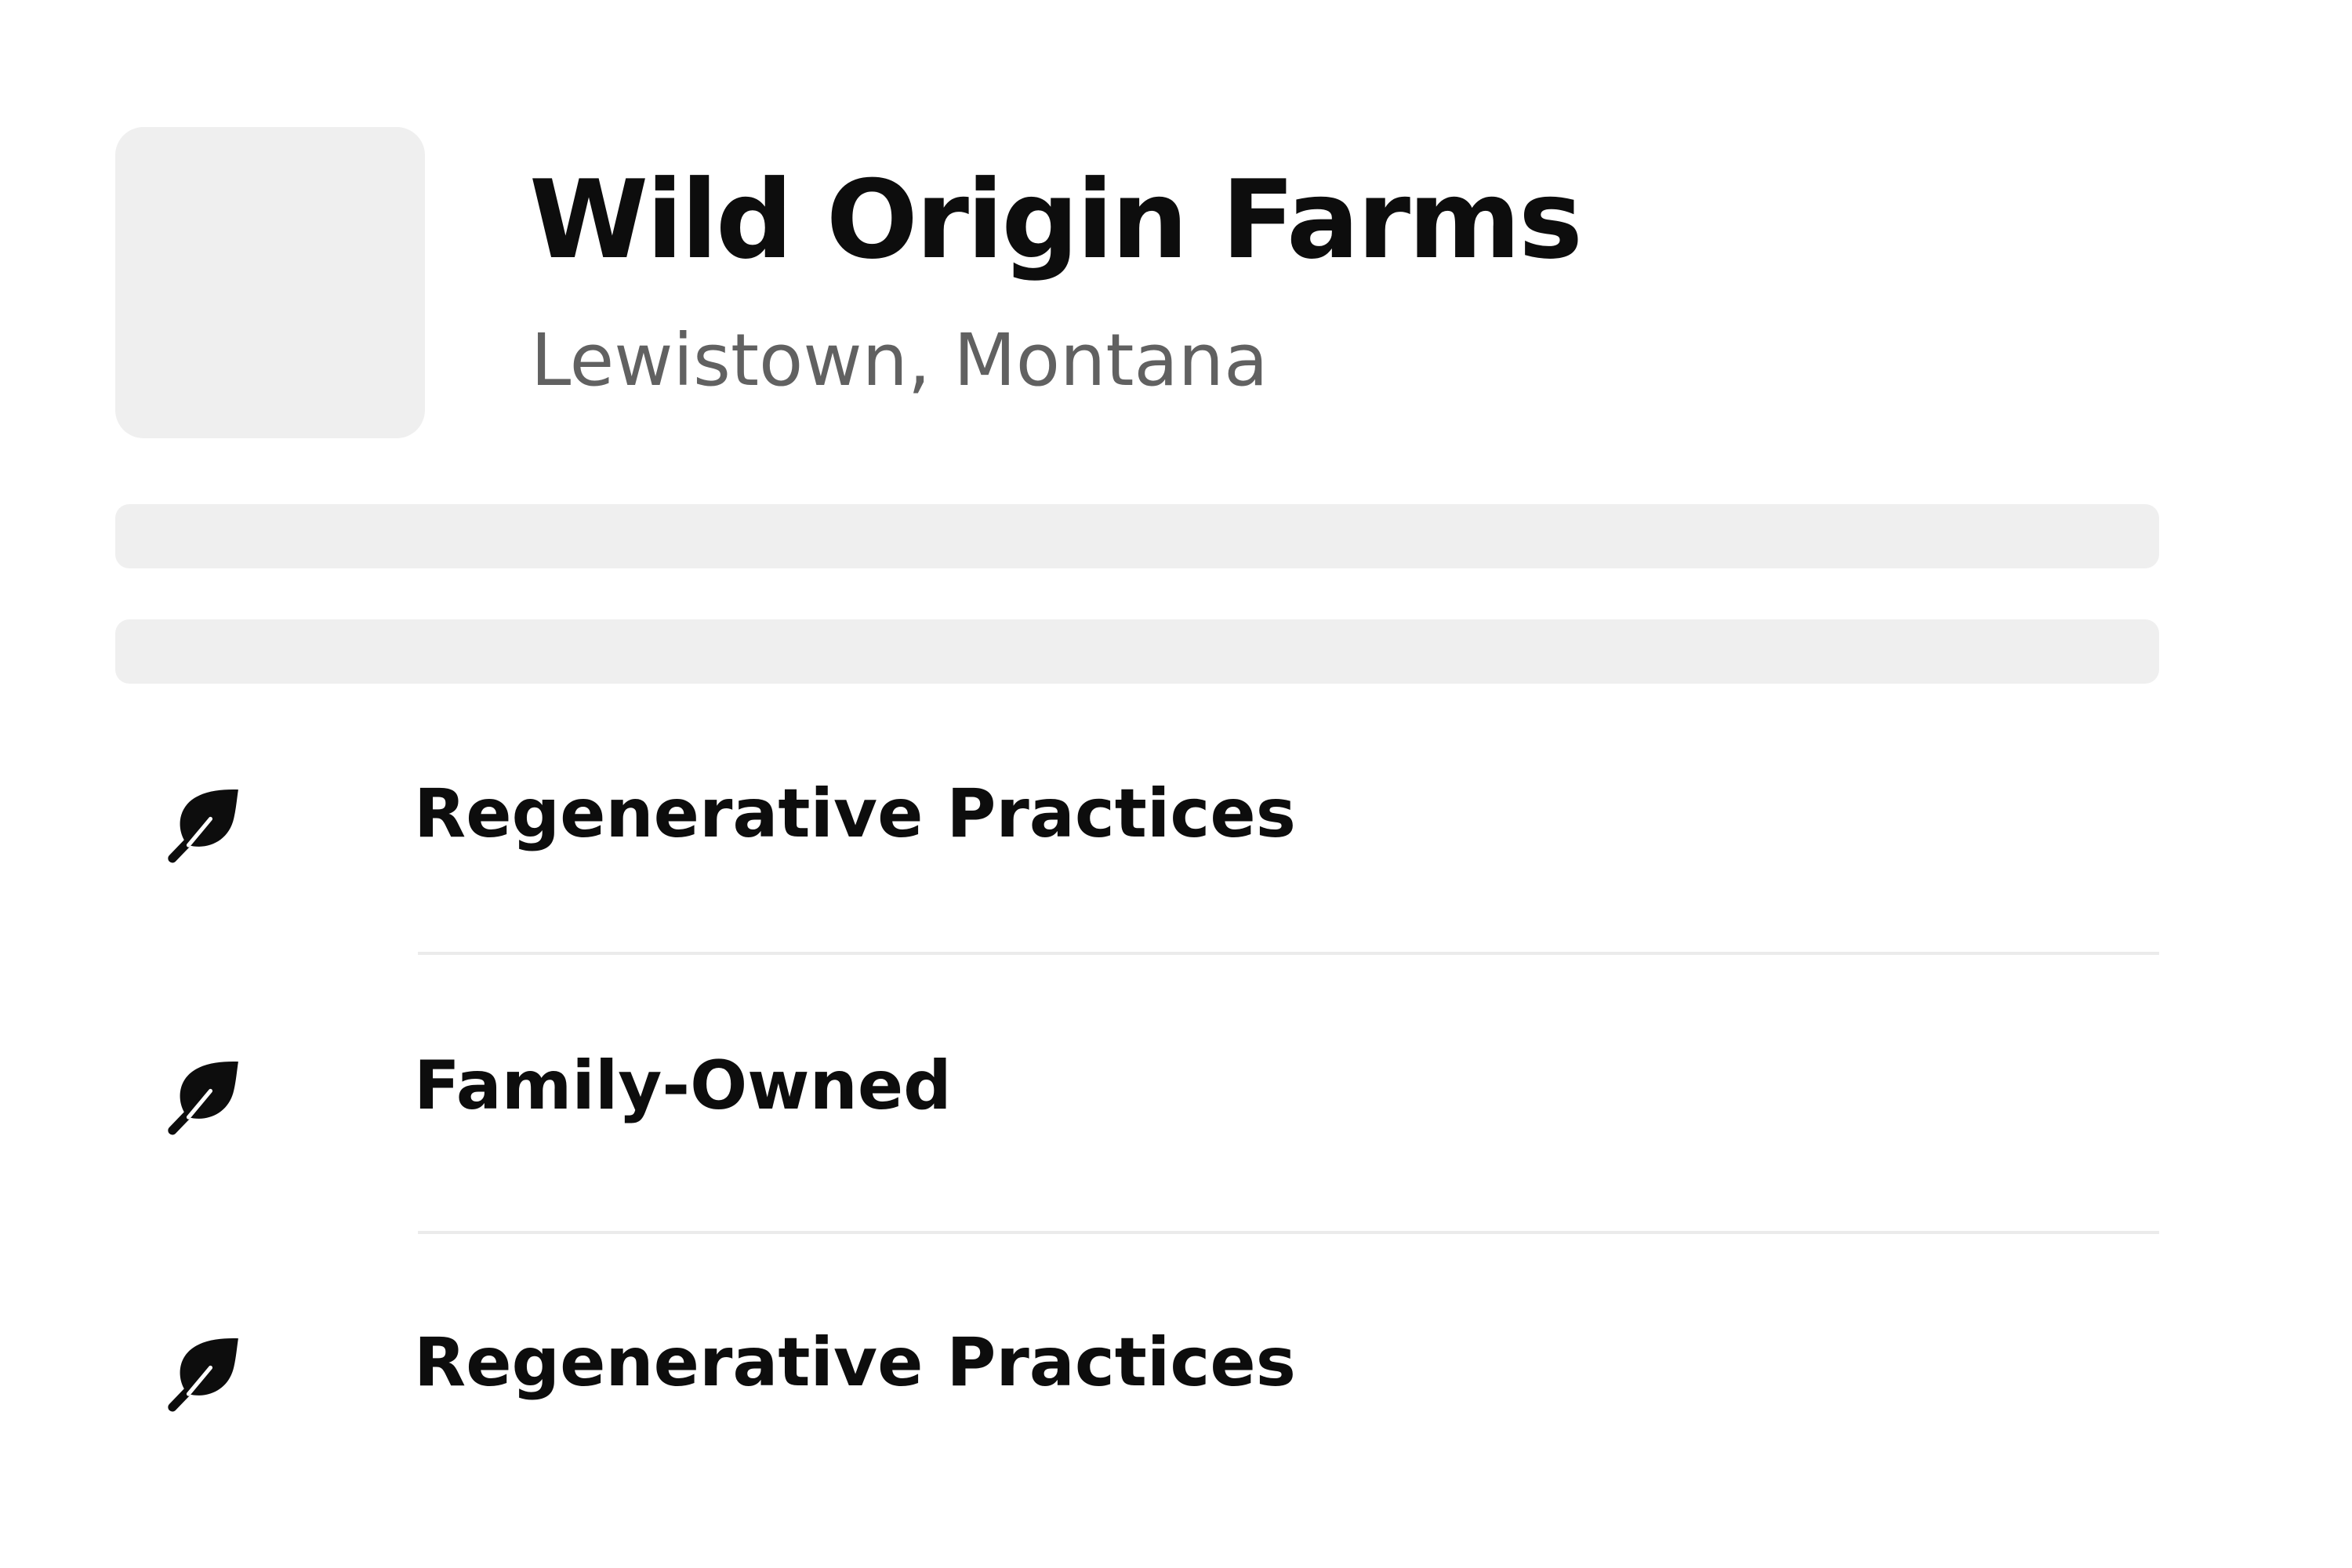 Image resolution: width=2352 pixels, height=1568 pixels. I want to click on feature-item-family-owned: Family-Owned, so click(1137, 1092).